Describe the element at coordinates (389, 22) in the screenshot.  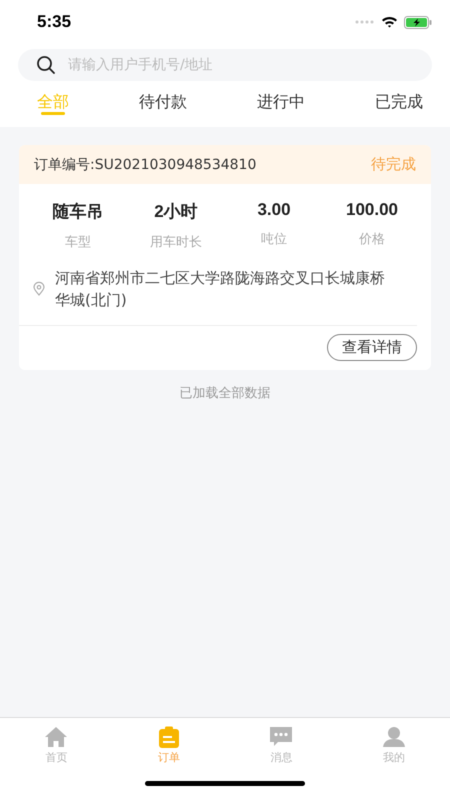
I see `wifi-icon` at that location.